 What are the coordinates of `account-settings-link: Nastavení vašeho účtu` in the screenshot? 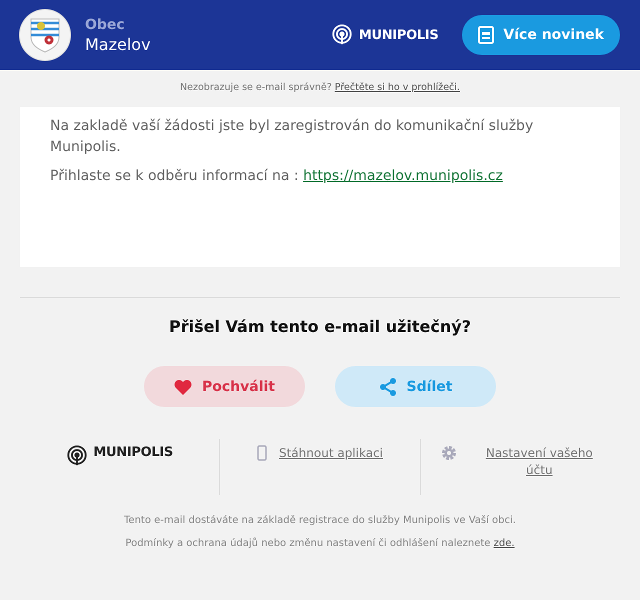 It's located at (539, 462).